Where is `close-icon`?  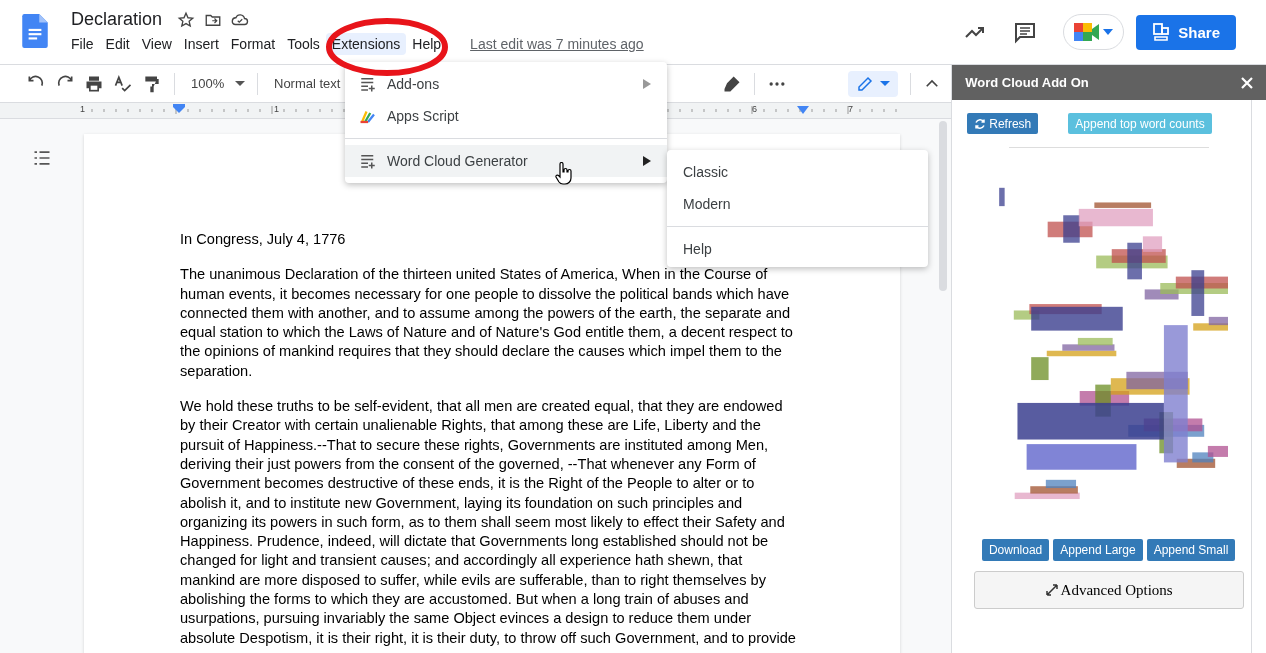 close-icon is located at coordinates (1247, 82).